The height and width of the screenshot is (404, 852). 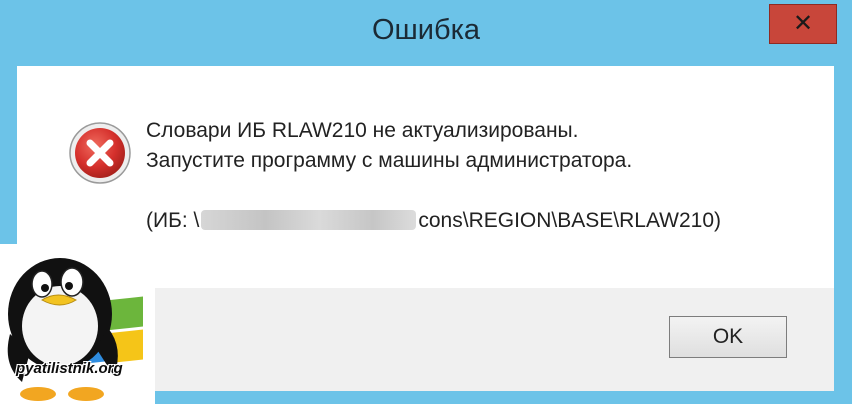 What do you see at coordinates (426, 30) in the screenshot?
I see `dialog-title: Ошибка` at bounding box center [426, 30].